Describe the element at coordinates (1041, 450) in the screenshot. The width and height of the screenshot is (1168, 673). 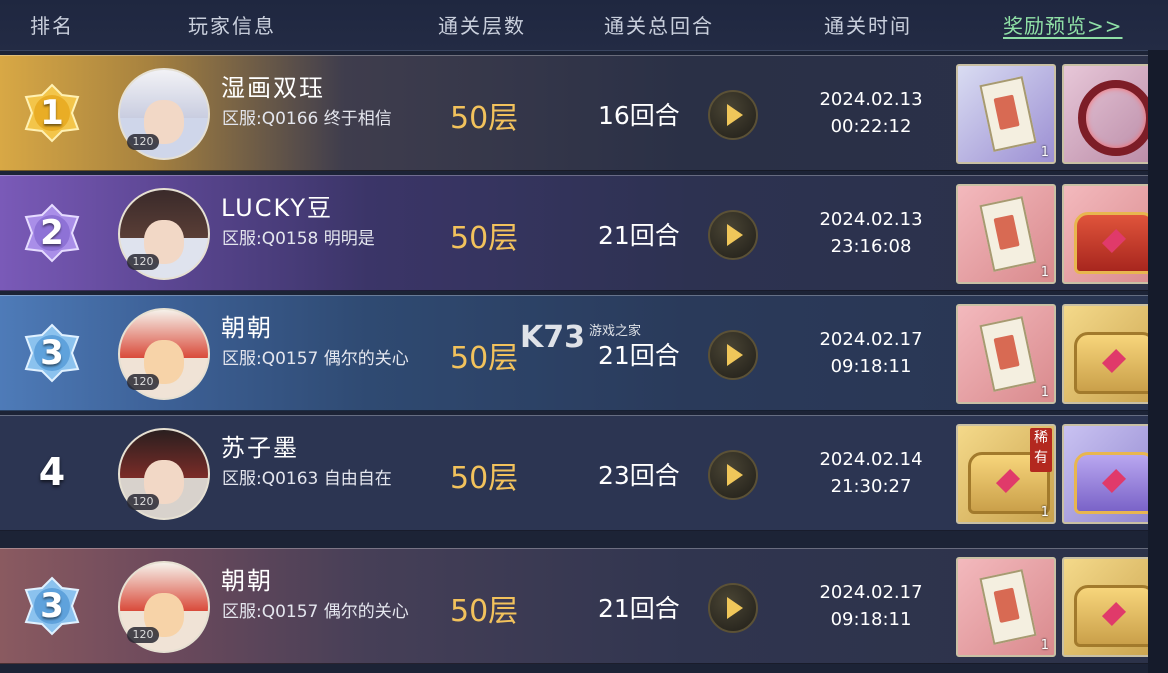
I see `rare-tag: 稀有` at that location.